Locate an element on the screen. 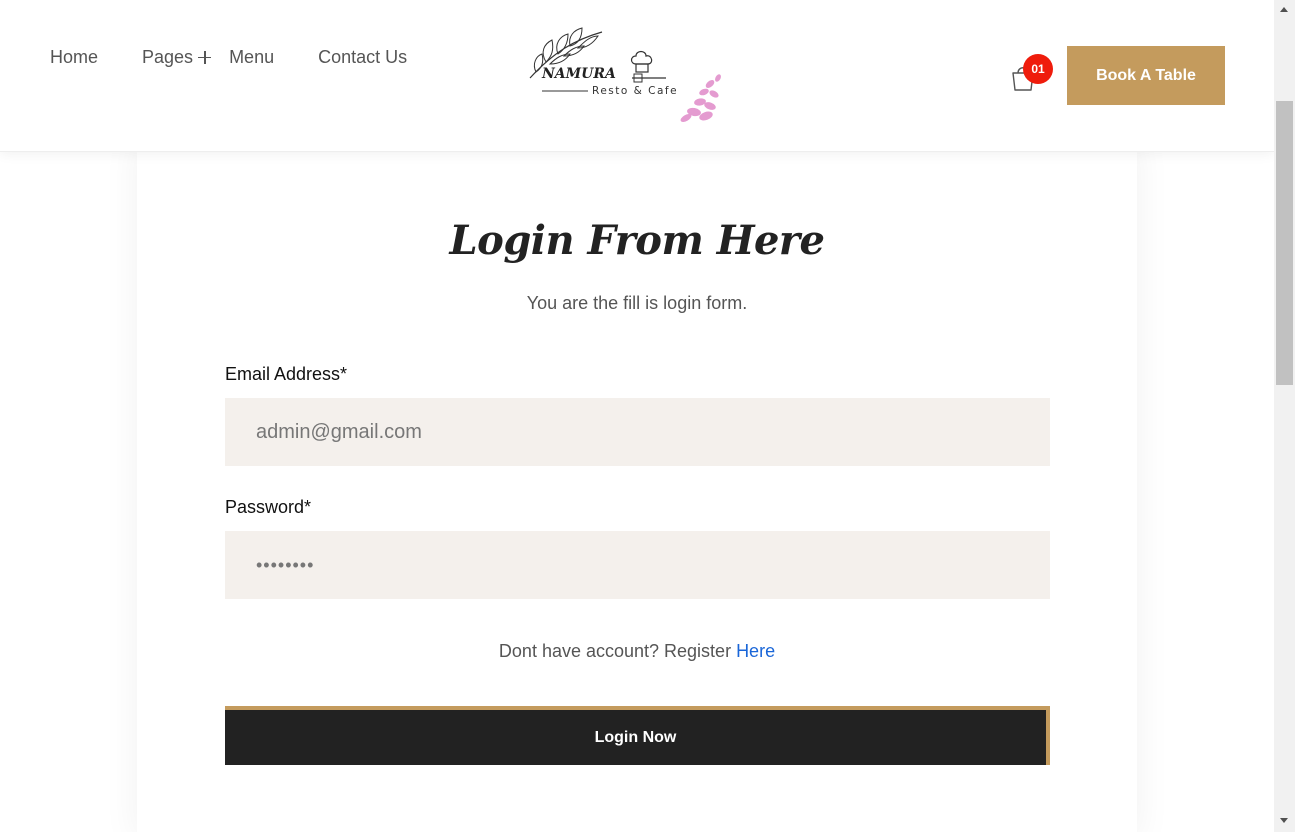  main-nav: Home Pages Menu Contact Us is located at coordinates (228, 57).